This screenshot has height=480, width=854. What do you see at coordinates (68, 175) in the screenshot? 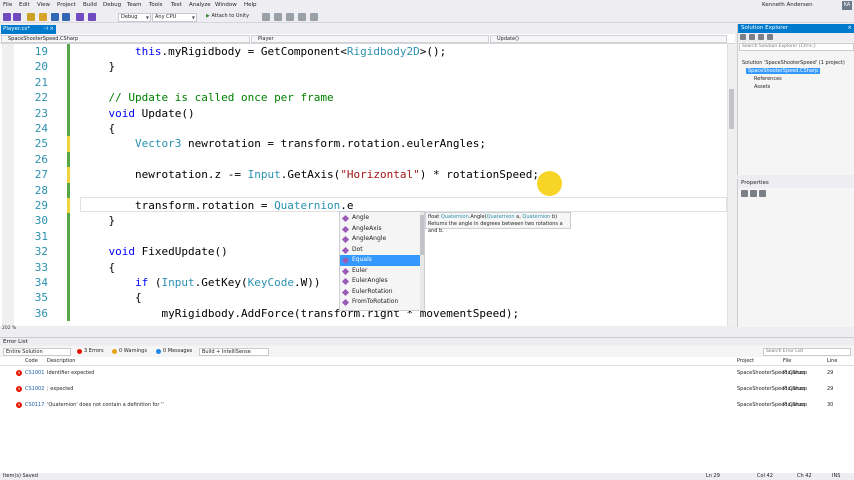
I see `change-indicator` at bounding box center [68, 175].